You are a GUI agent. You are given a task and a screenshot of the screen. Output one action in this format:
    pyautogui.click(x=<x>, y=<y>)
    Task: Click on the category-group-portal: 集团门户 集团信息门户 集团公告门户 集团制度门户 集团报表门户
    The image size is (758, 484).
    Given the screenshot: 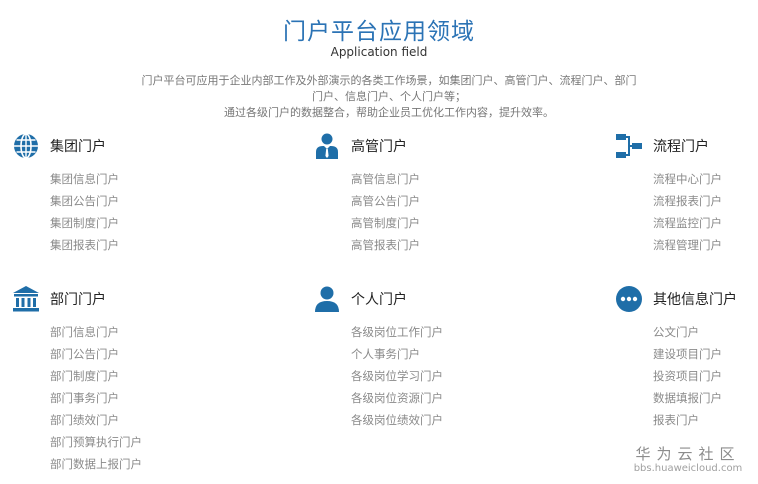 What is the action you would take?
    pyautogui.click(x=112, y=193)
    